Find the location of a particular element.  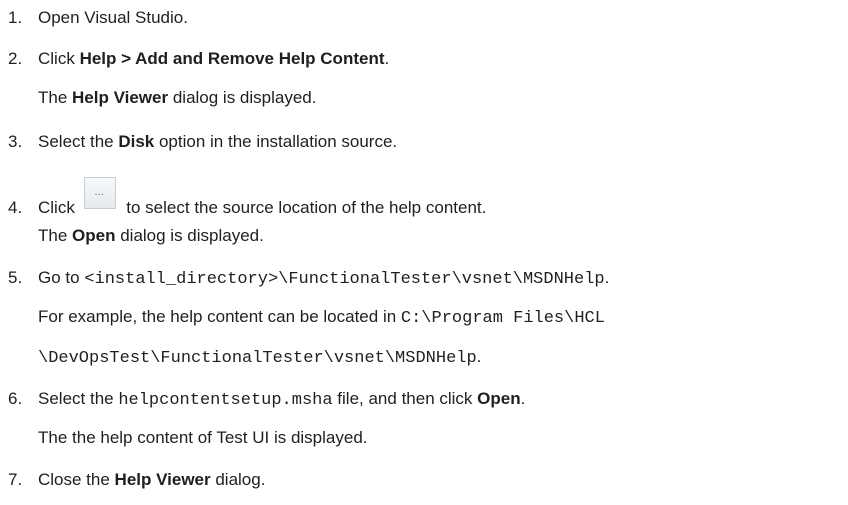

step-text: file, and then click is located at coordinates (405, 398).